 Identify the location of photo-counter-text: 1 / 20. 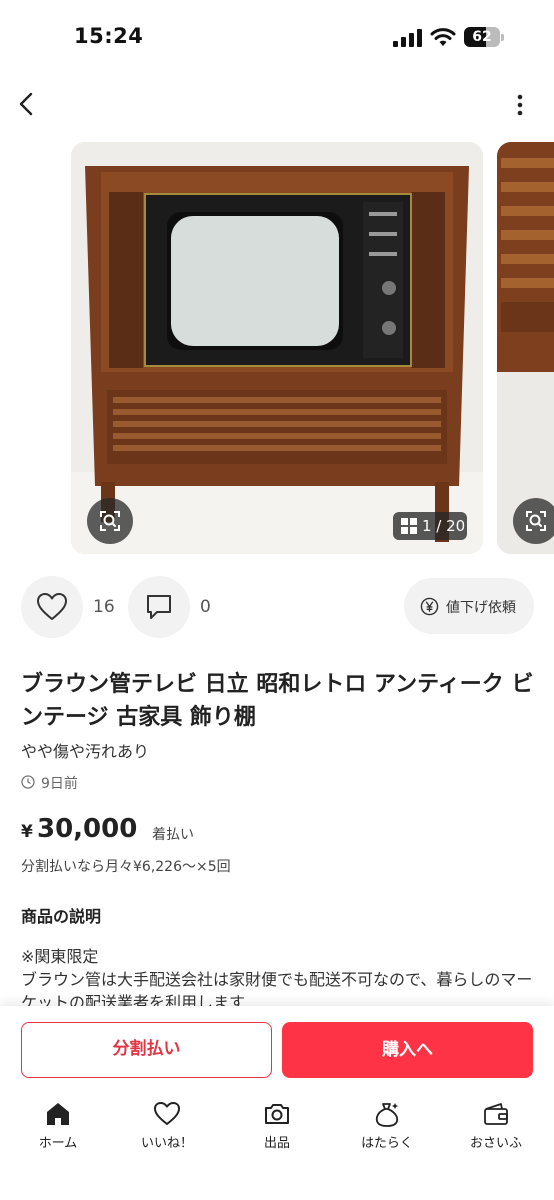
(444, 526).